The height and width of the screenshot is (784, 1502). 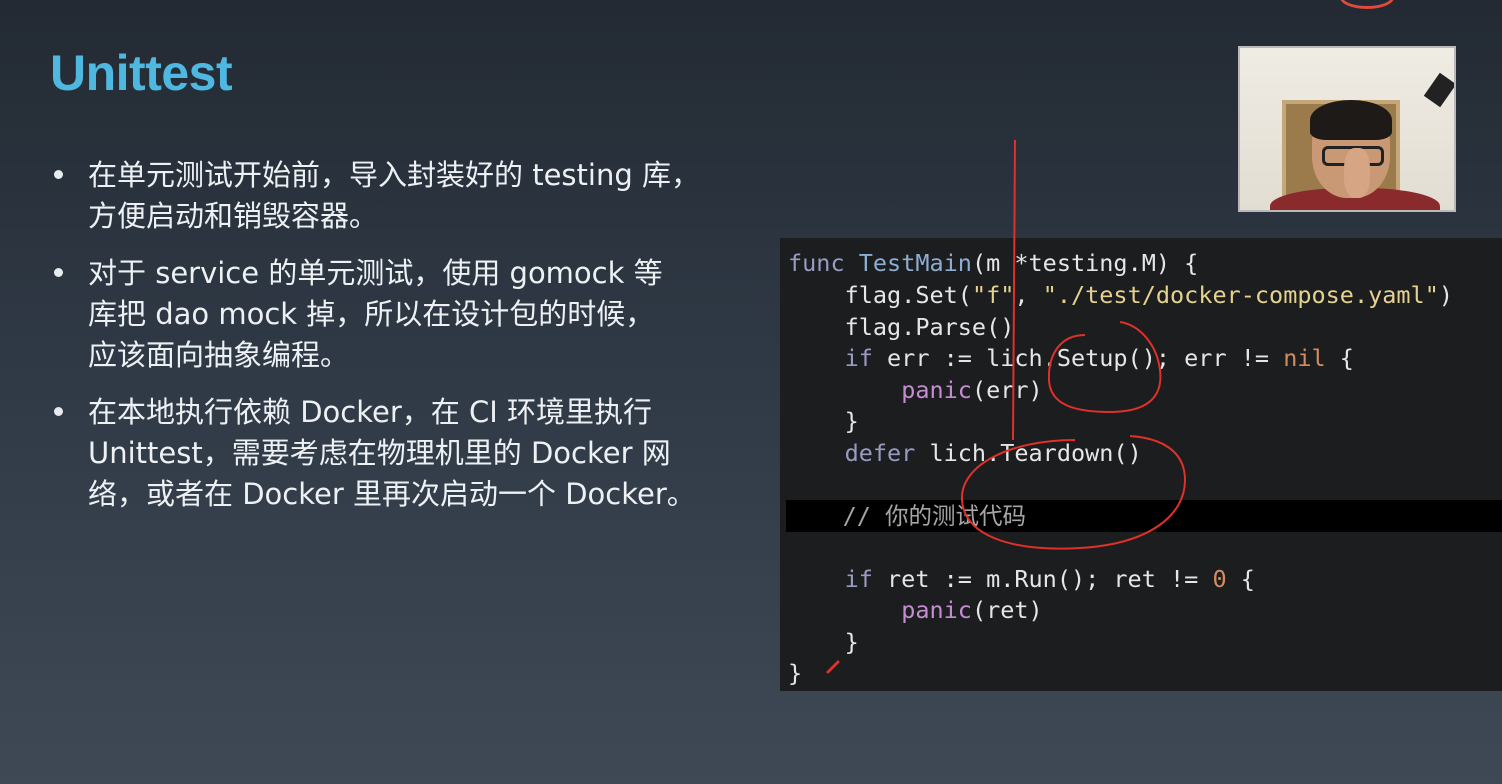 I want to click on code-line: panic(ret), so click(x=1145, y=610).